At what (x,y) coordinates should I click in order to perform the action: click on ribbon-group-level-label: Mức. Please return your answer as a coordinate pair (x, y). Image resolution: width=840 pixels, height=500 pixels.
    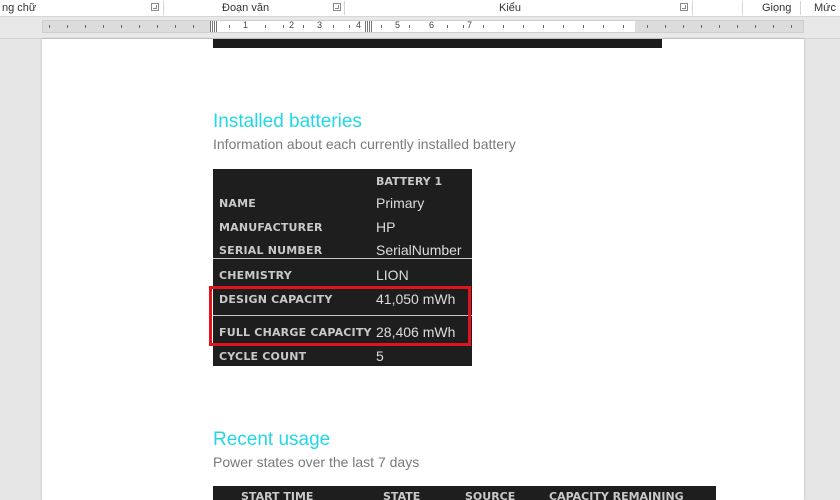
    Looking at the image, I should click on (825, 8).